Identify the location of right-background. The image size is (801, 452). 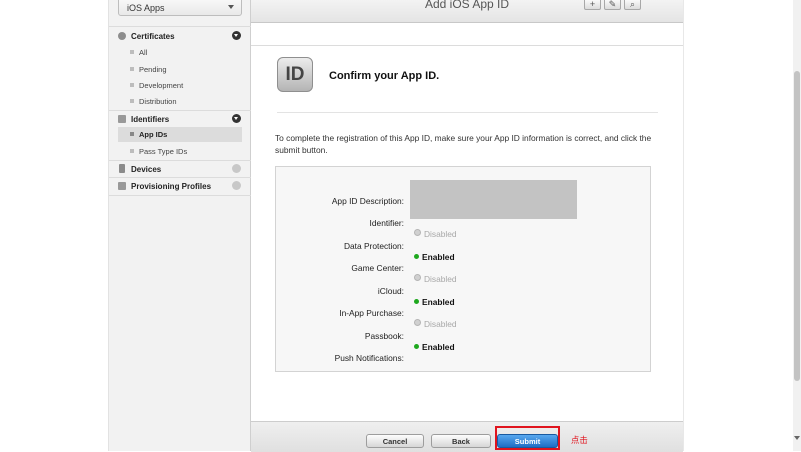
(742, 225).